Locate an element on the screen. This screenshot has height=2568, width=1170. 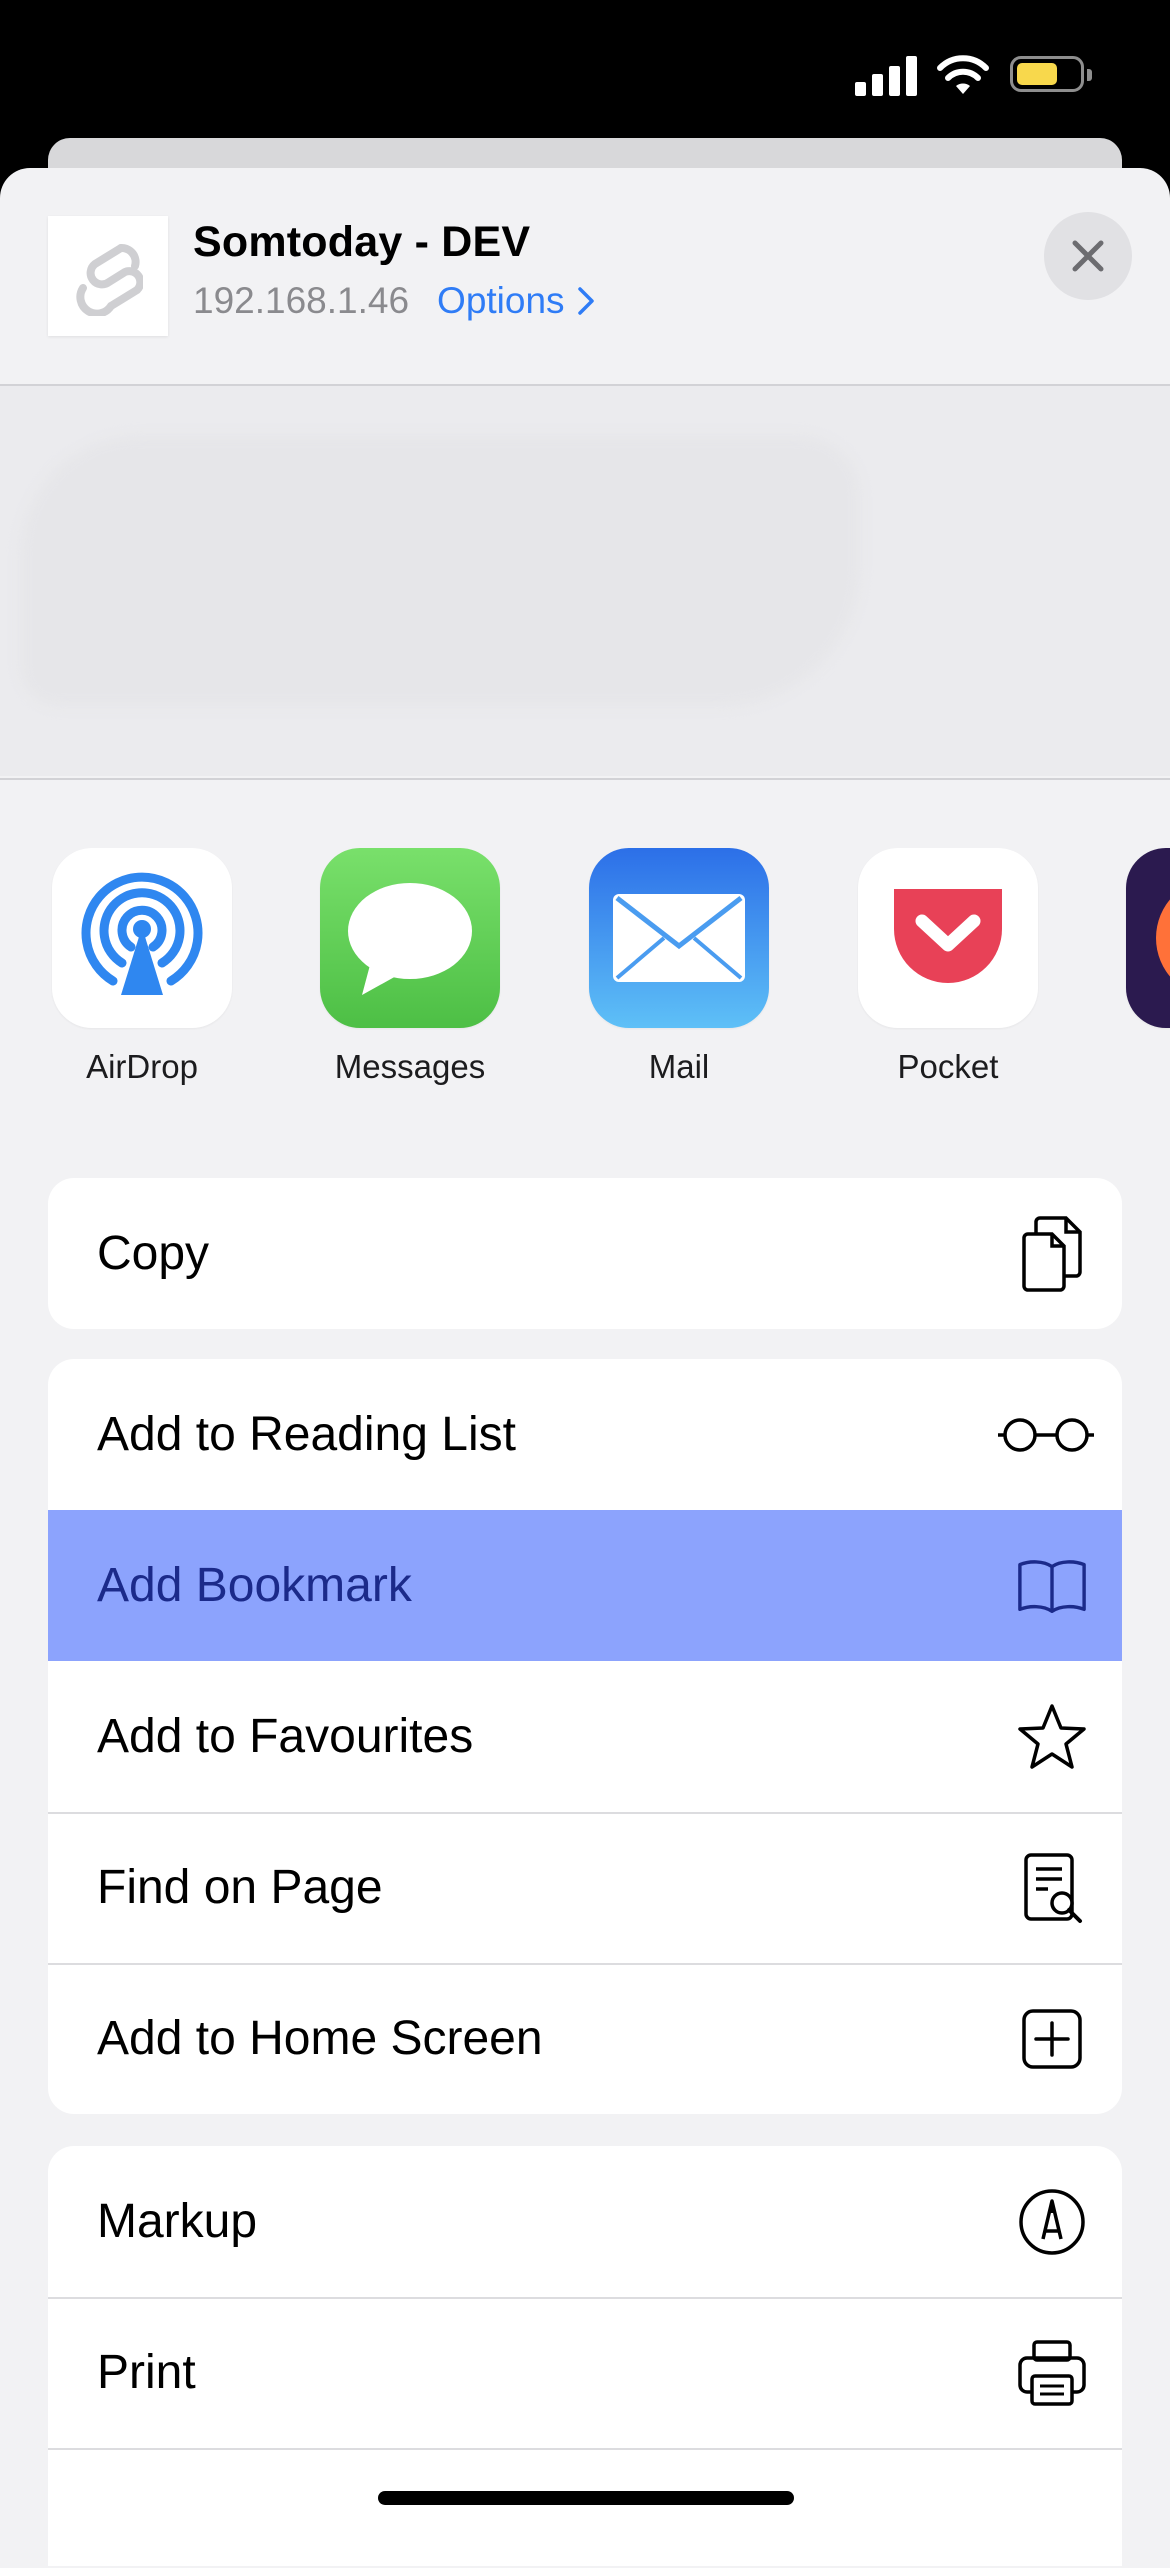
markup-icon is located at coordinates (1052, 2222).